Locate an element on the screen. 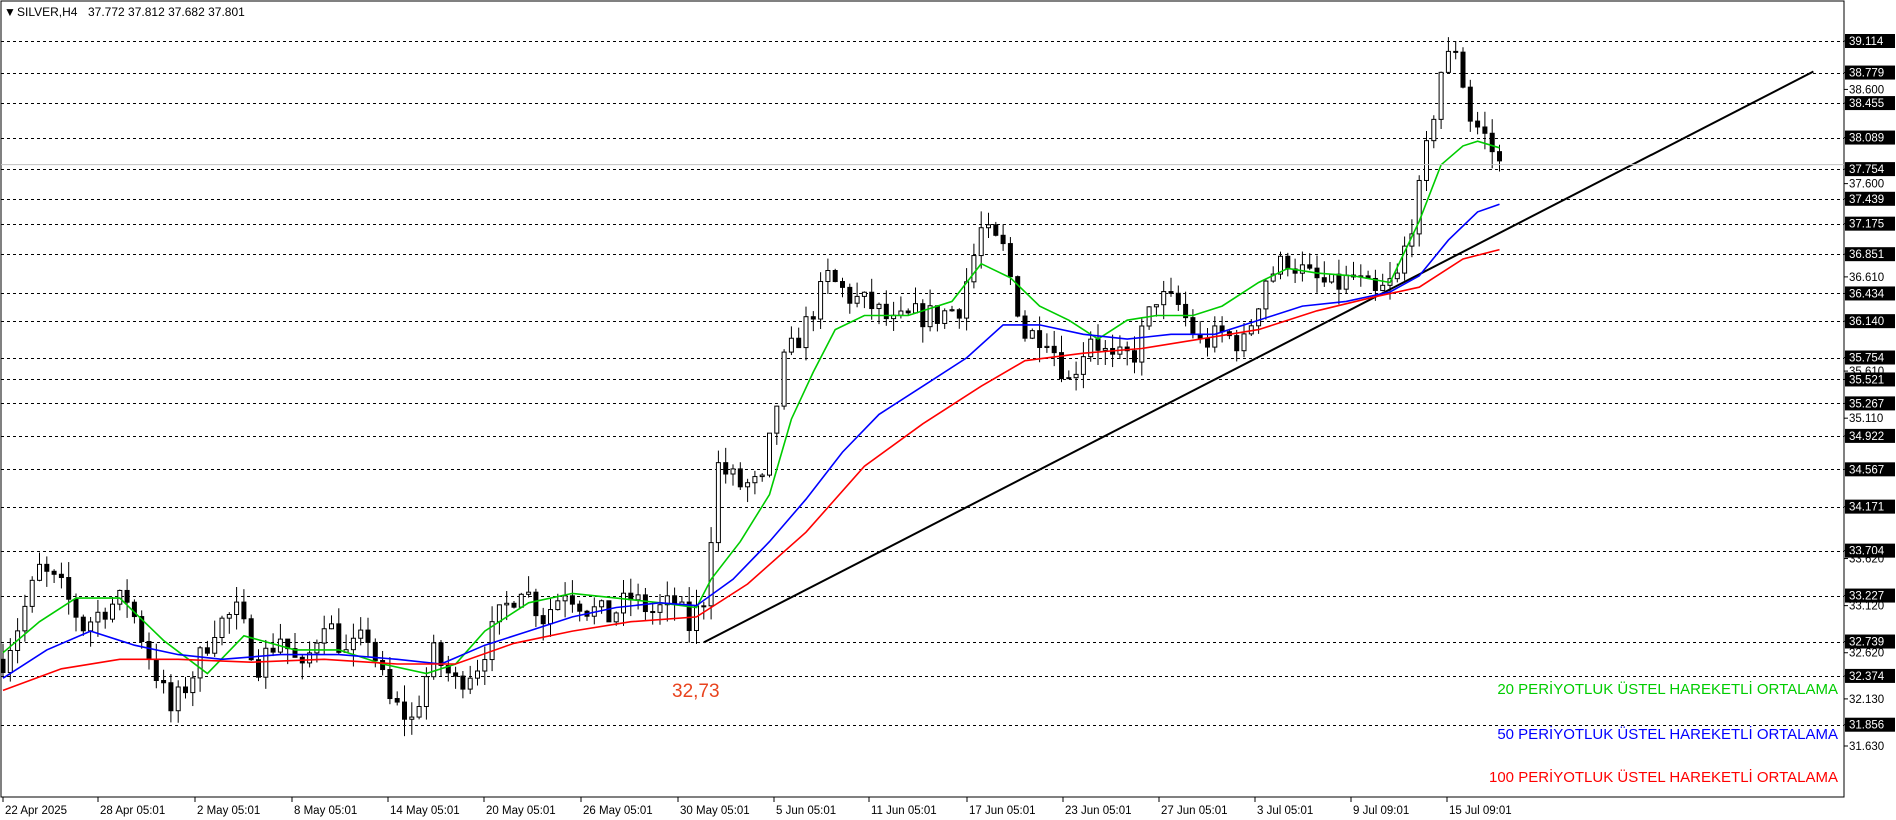  price-level-label: 35.754 is located at coordinates (1867, 359).